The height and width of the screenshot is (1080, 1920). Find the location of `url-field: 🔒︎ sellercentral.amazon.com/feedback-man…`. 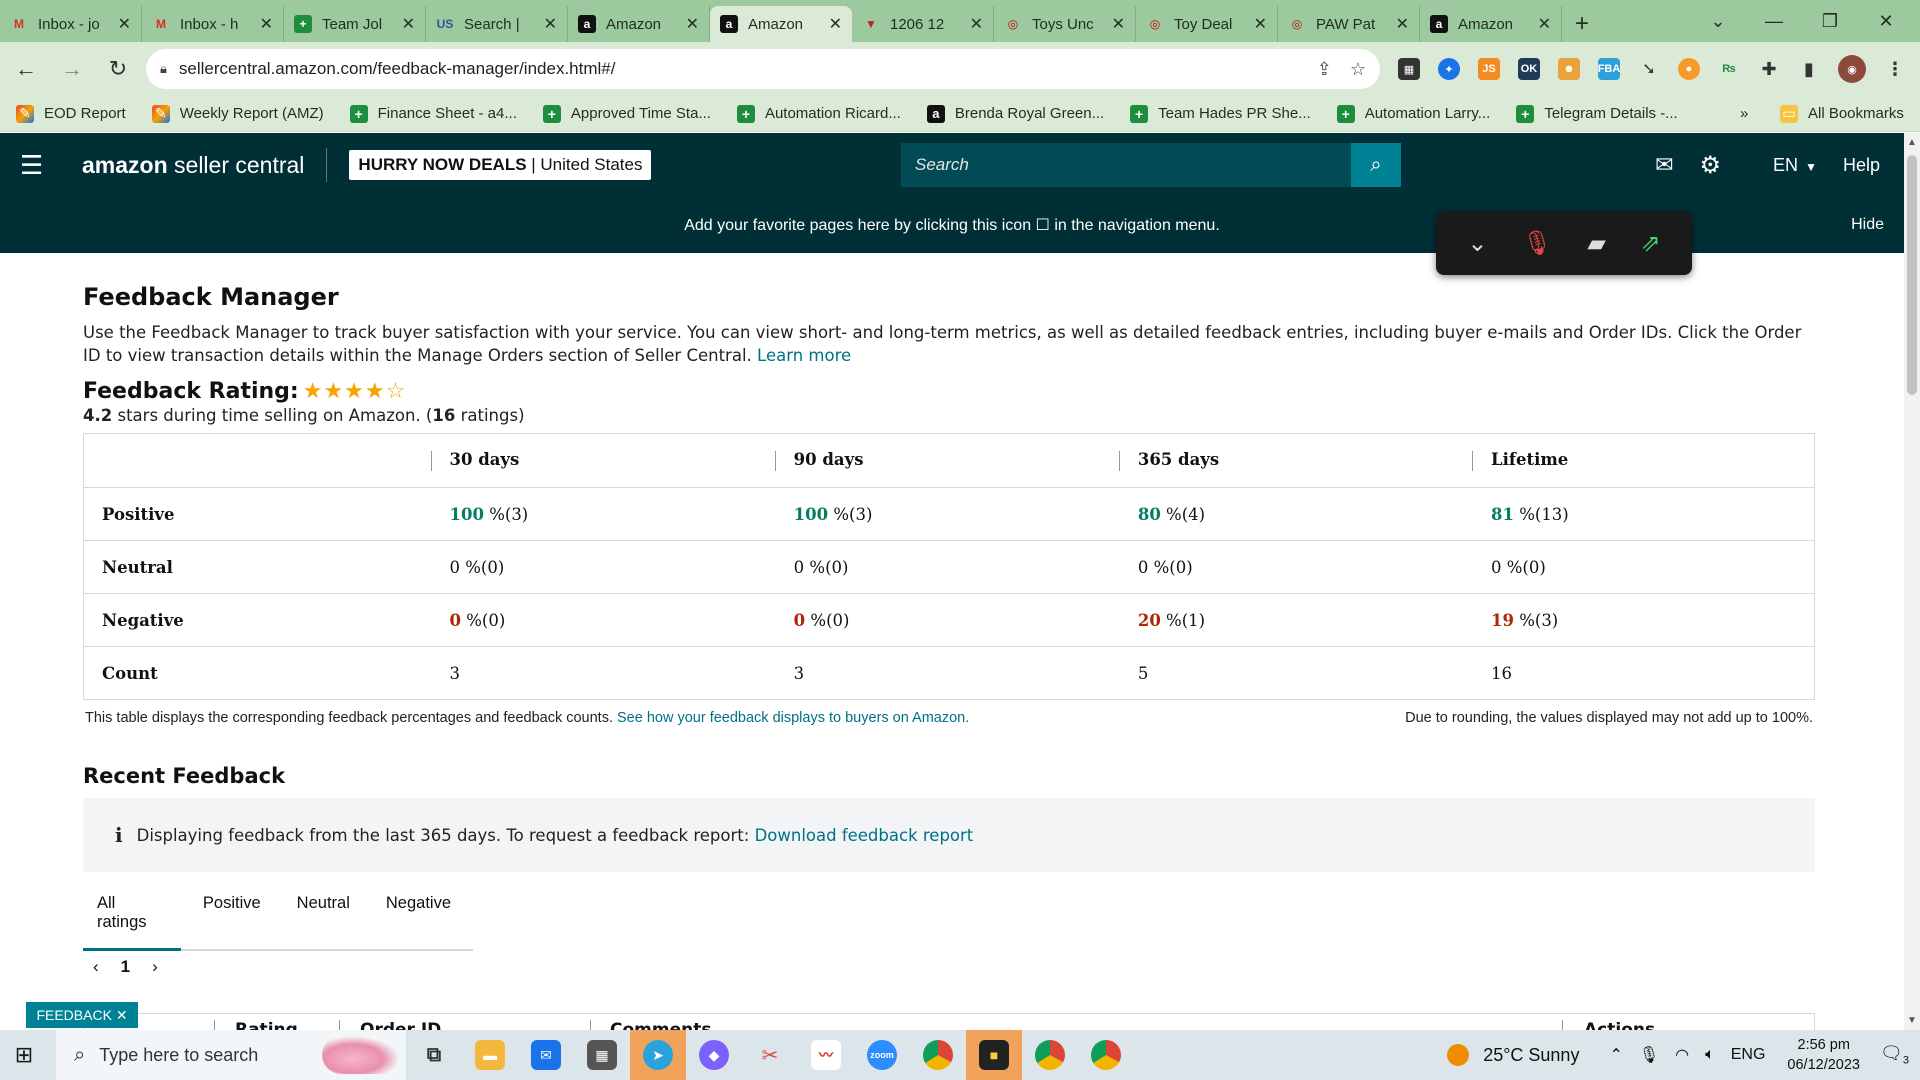

url-field: 🔒︎ sellercentral.amazon.com/feedback-man… is located at coordinates (763, 69).